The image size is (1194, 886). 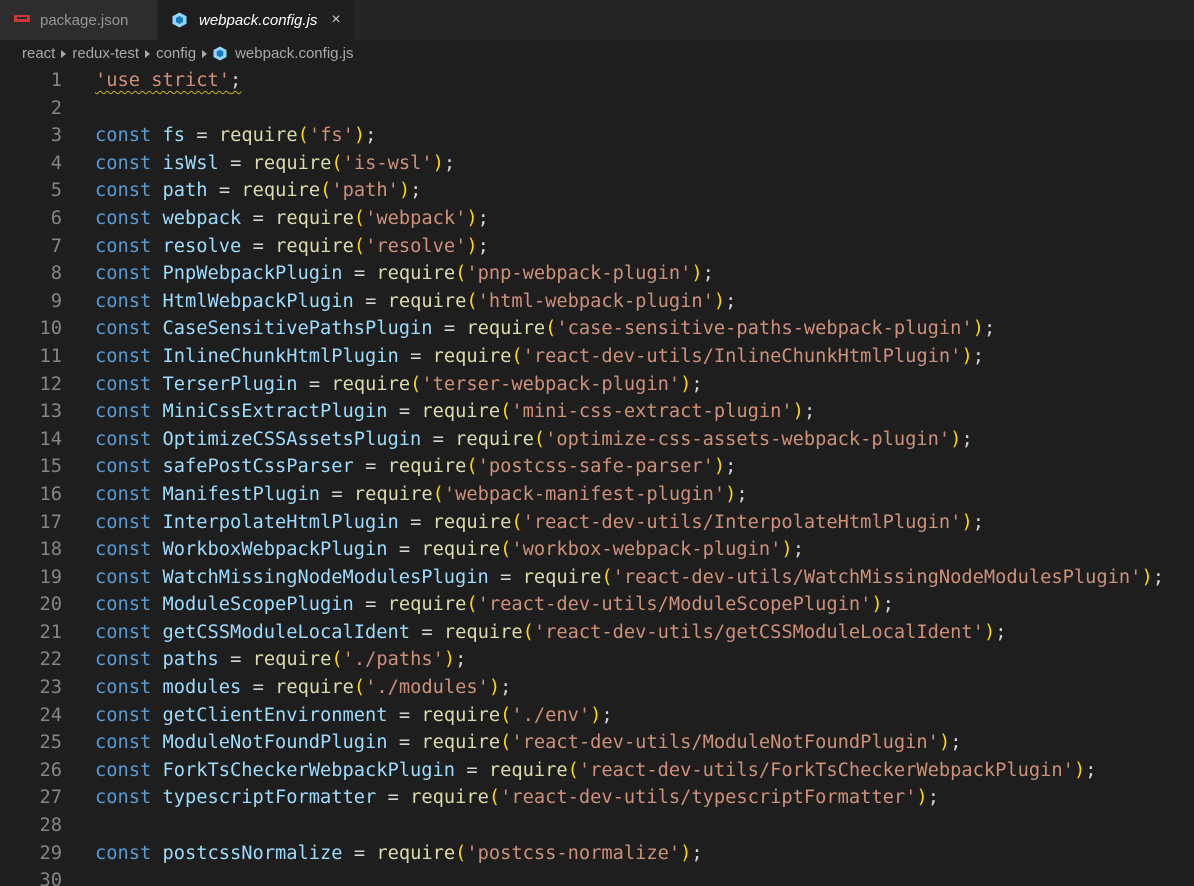 I want to click on code-text: const webpack = require('webpack');, so click(x=292, y=219).